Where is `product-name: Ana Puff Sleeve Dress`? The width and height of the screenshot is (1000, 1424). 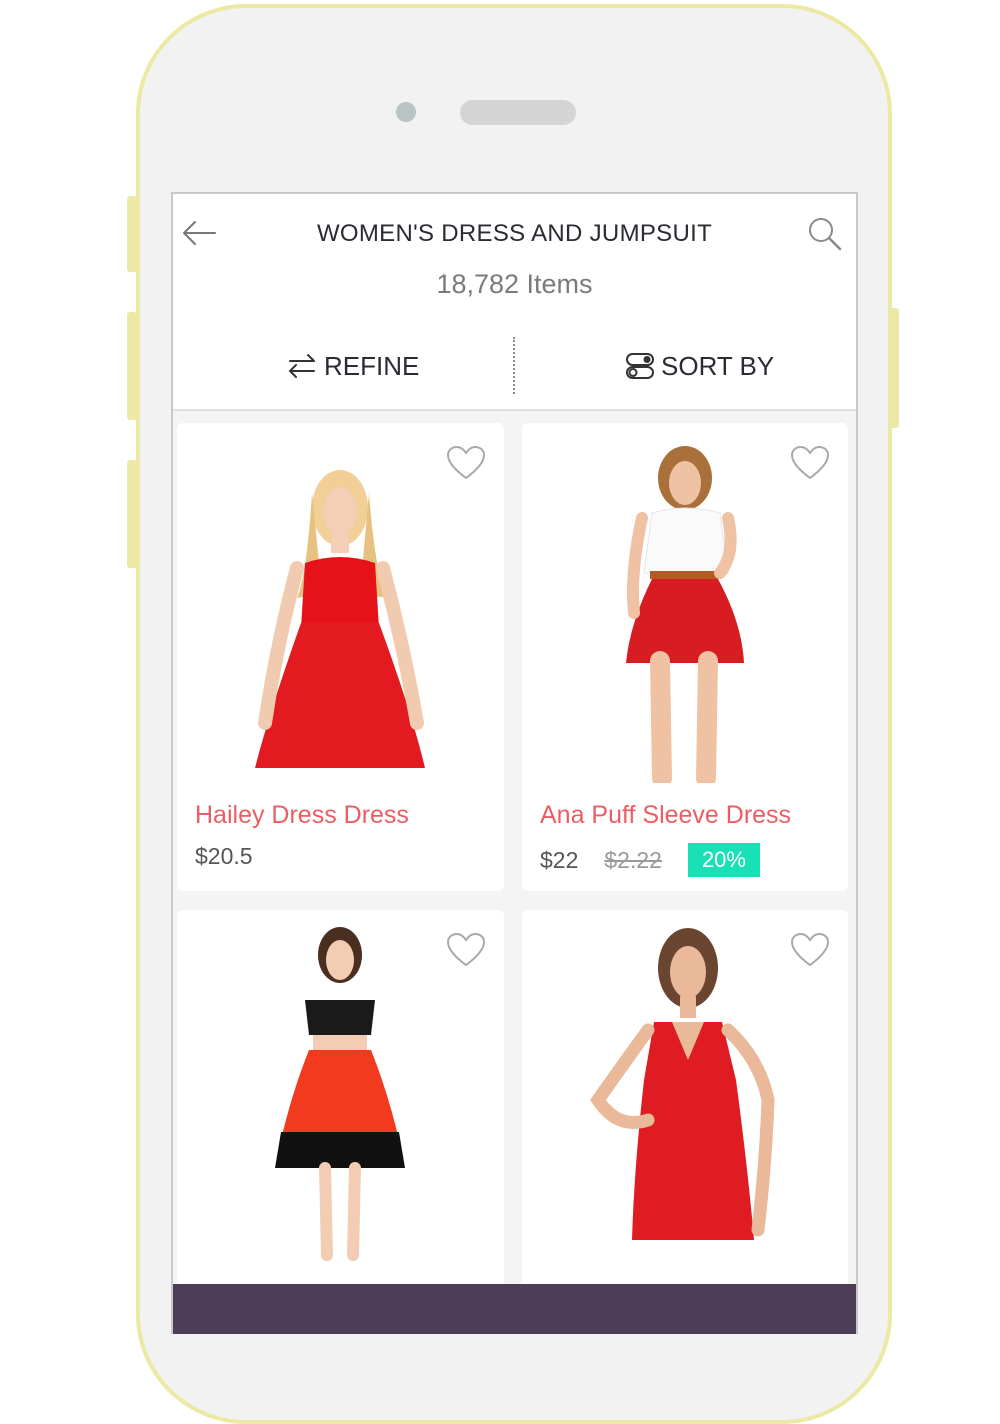
product-name: Ana Puff Sleeve Dress is located at coordinates (665, 815).